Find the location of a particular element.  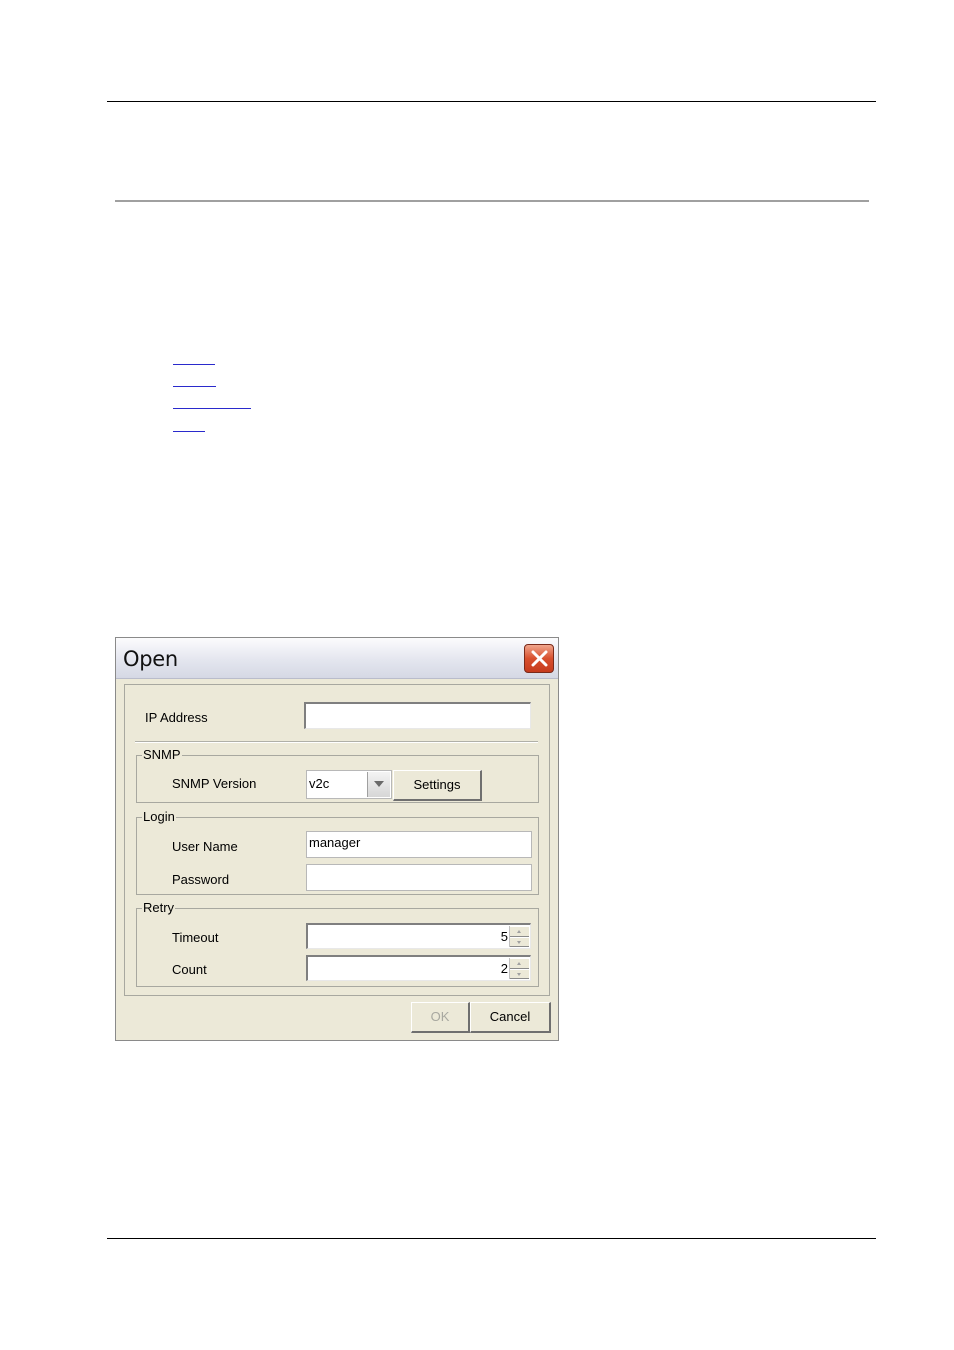

login-group-label: Login is located at coordinates (159, 816).